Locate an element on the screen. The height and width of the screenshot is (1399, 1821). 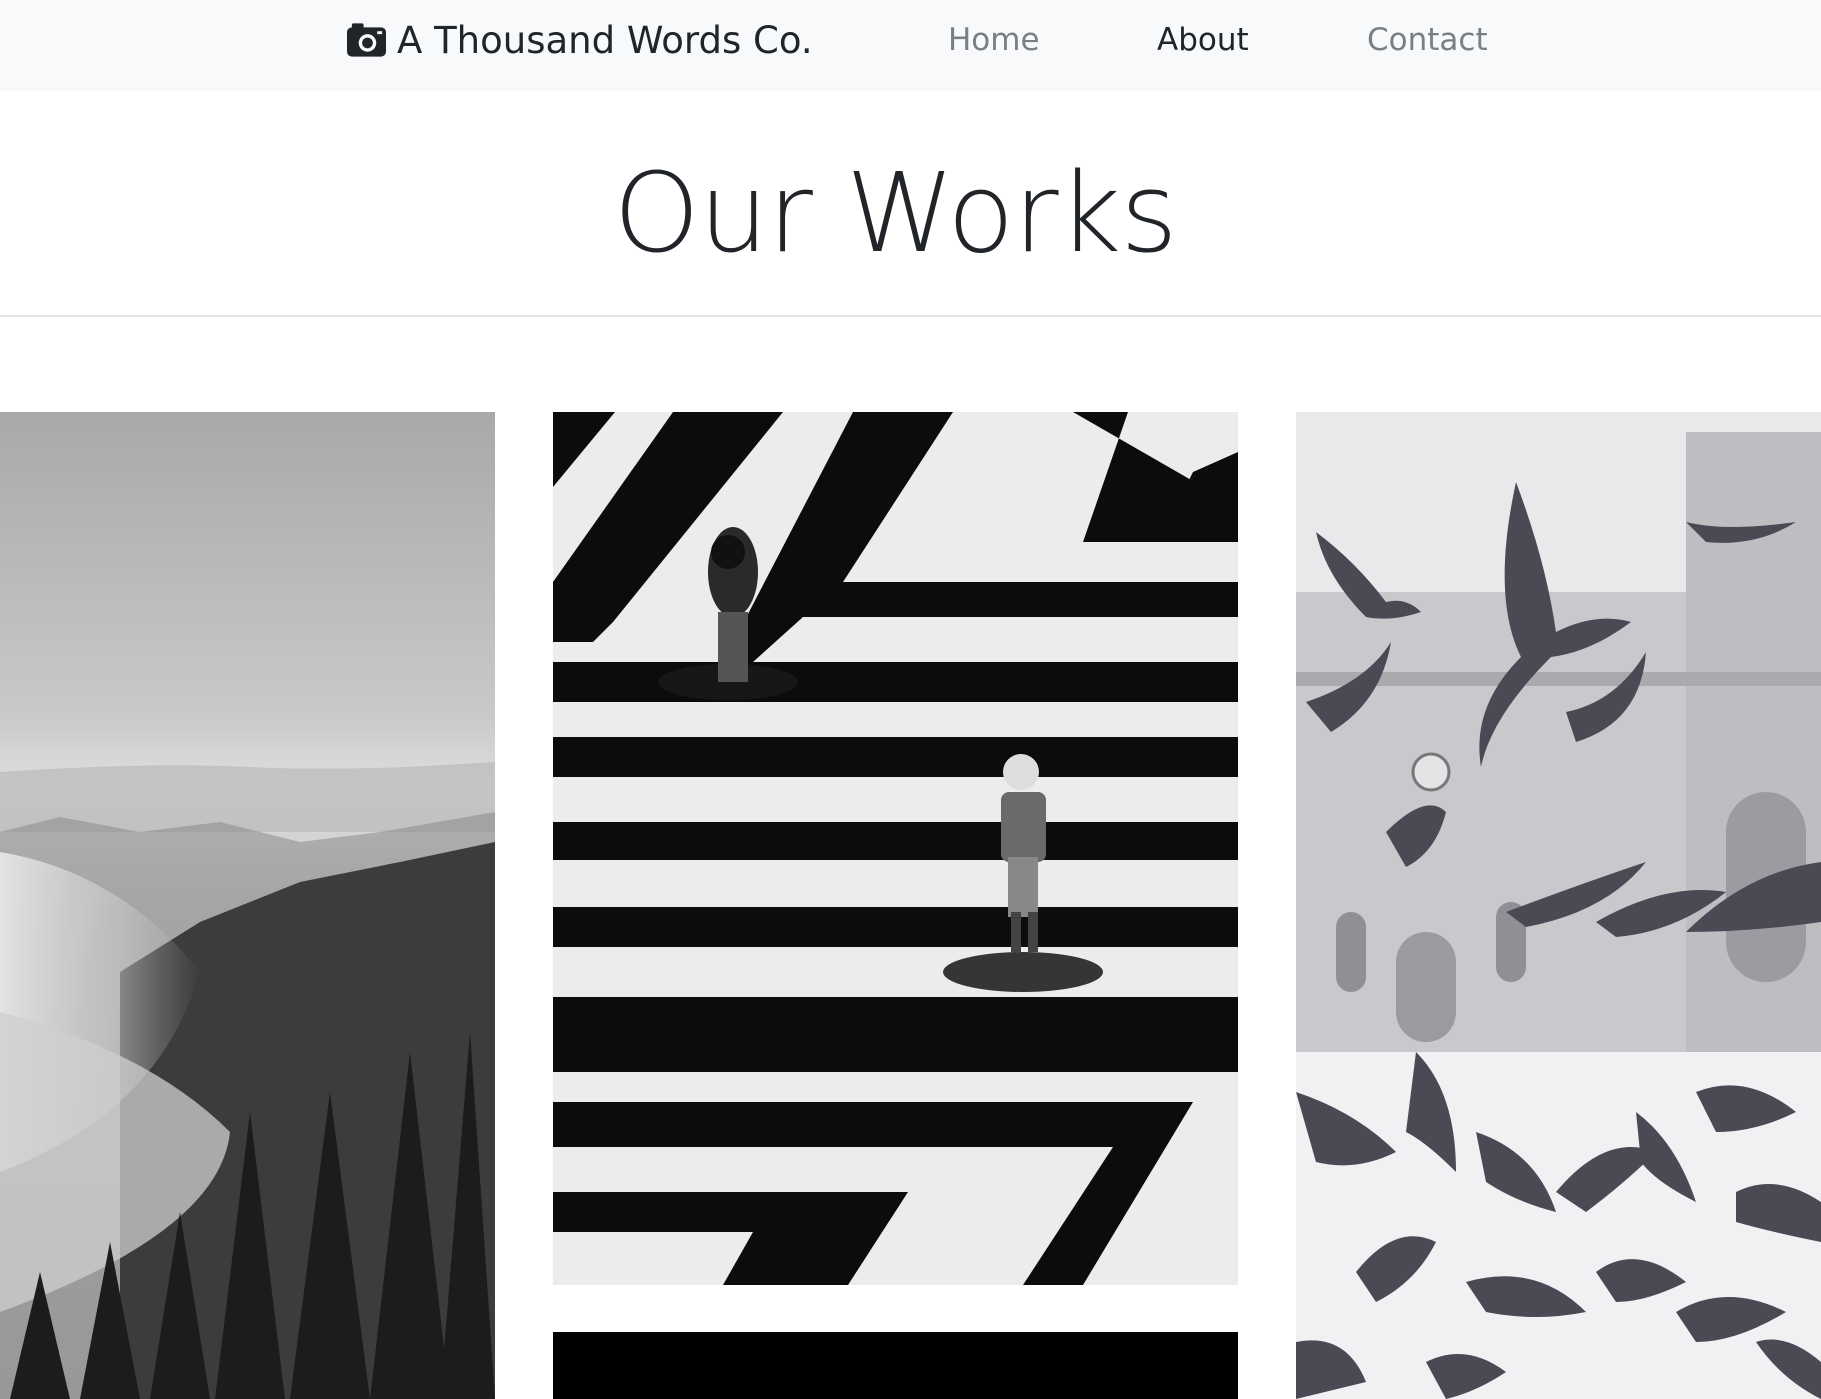
nav-link-about: About is located at coordinates (1203, 40).